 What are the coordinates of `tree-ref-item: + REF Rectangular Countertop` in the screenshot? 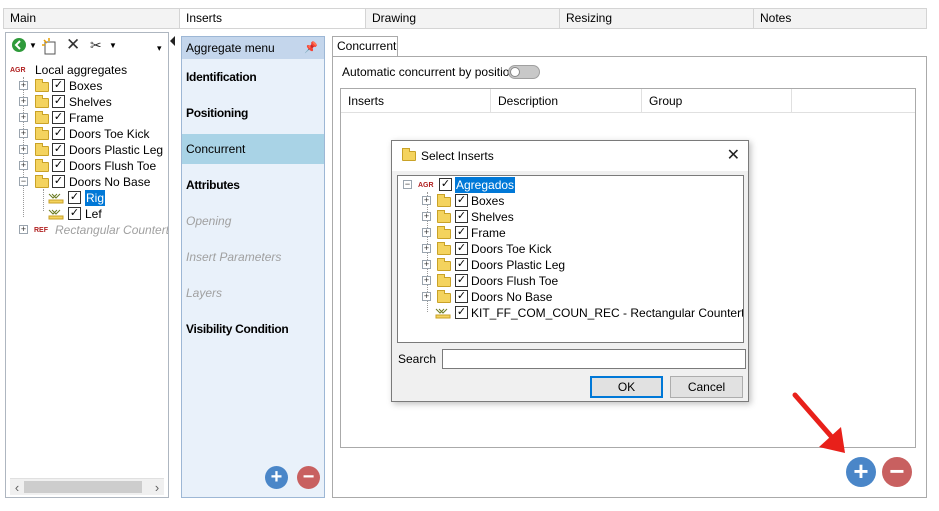 It's located at (92, 230).